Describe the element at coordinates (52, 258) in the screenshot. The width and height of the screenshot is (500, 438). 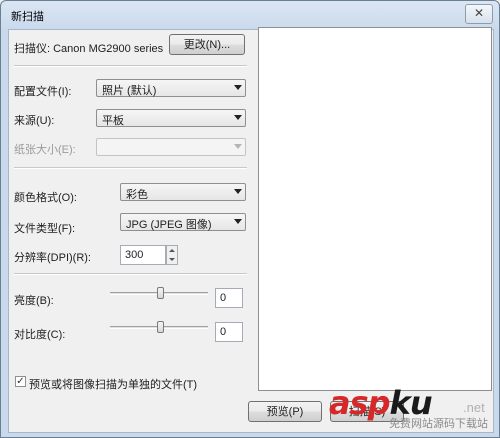
I see `resolution-label: 分辨率(DPI)(R):` at that location.